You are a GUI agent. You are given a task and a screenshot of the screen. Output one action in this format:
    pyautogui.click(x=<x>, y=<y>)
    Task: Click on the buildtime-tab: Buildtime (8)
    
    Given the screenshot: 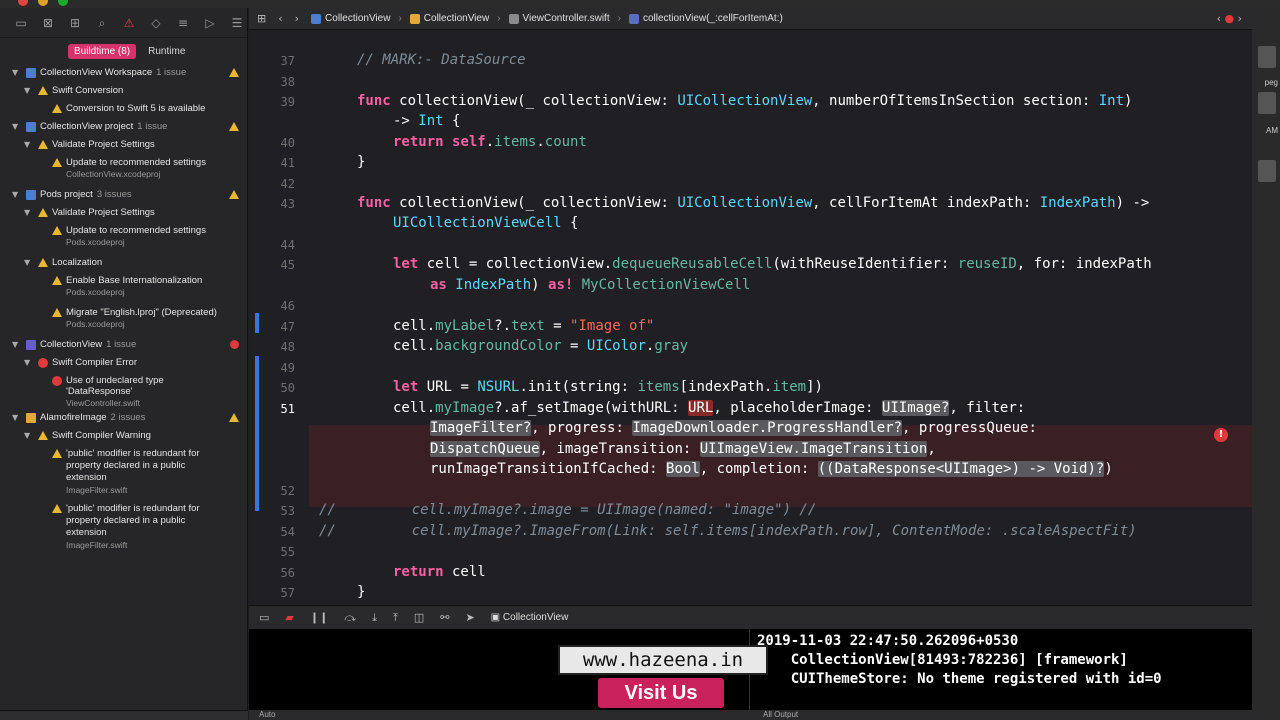 What is the action you would take?
    pyautogui.click(x=102, y=51)
    